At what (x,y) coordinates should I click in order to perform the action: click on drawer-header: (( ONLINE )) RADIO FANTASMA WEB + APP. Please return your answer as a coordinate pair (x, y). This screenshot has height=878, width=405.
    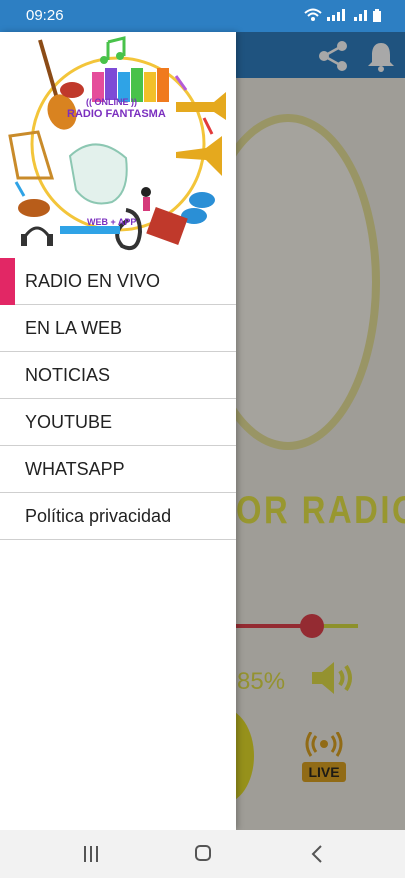
    Looking at the image, I should click on (118, 145).